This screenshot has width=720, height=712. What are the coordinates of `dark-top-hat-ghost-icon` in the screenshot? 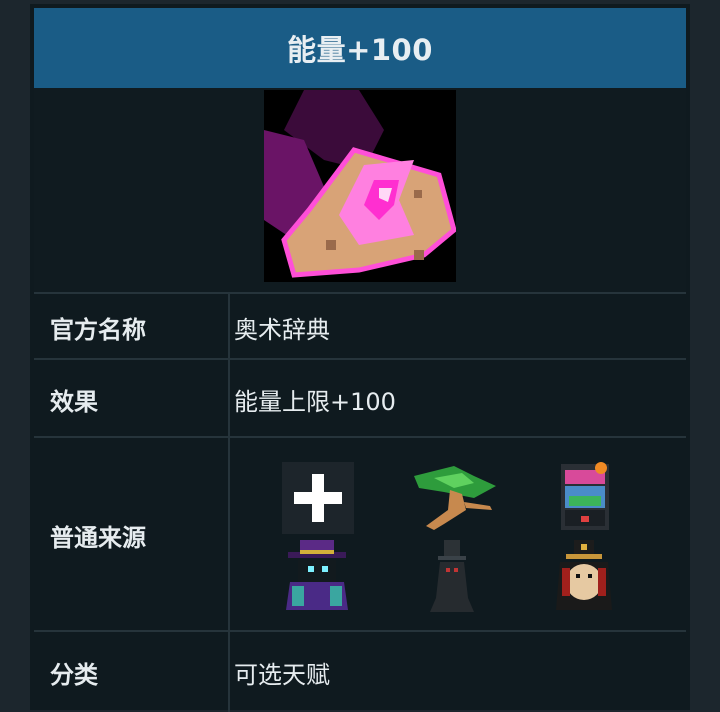 It's located at (452, 576).